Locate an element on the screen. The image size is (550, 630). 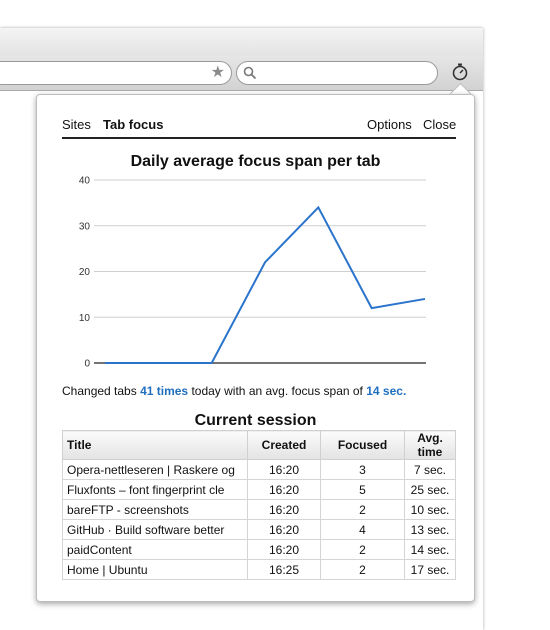
search-icon is located at coordinates (250, 73).